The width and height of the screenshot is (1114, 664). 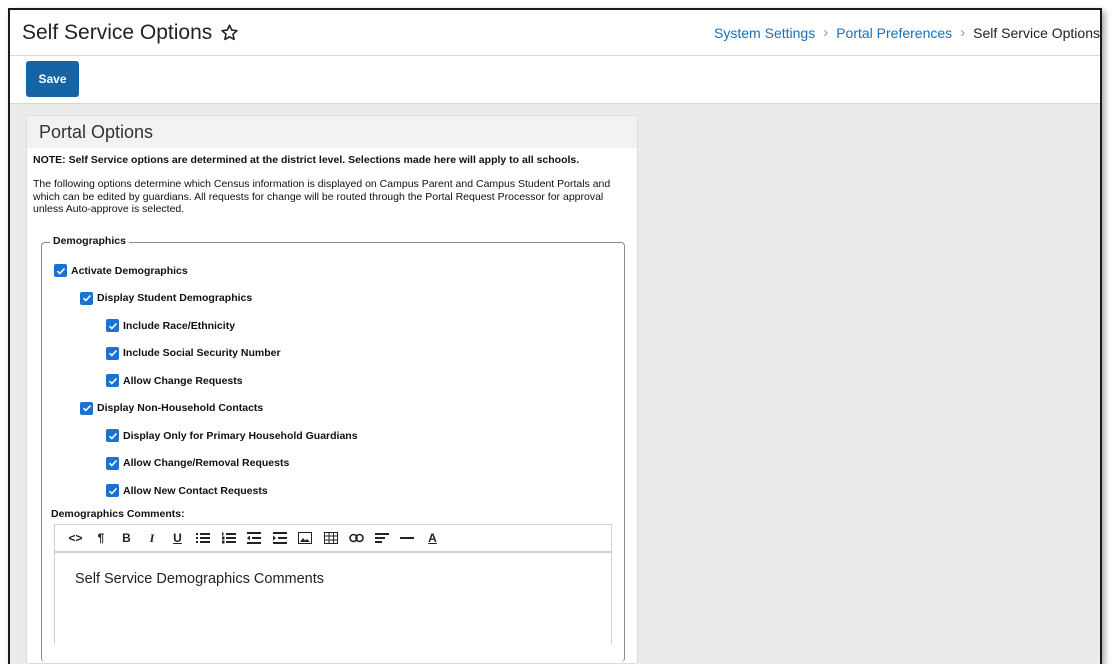 What do you see at coordinates (129, 270) in the screenshot?
I see `checkbox-label: Activate Demographics` at bounding box center [129, 270].